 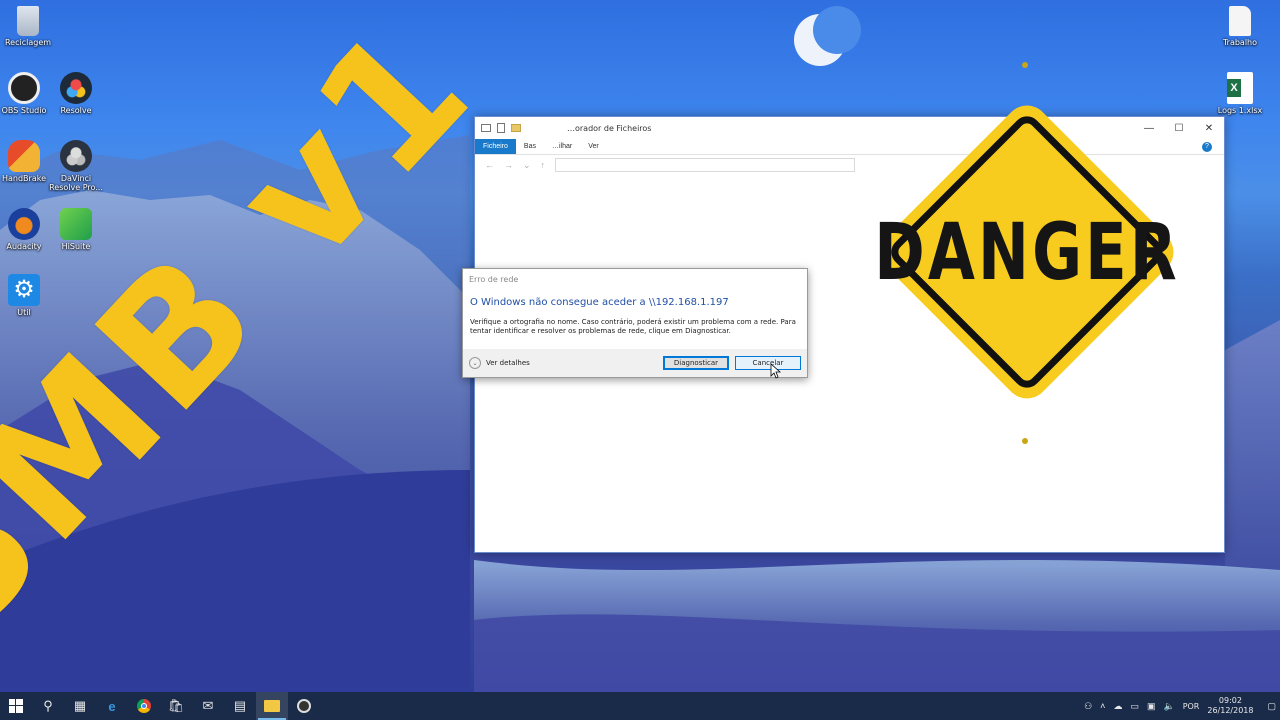 I want to click on desktop-icon-hisuite: HiSuite, so click(x=76, y=229).